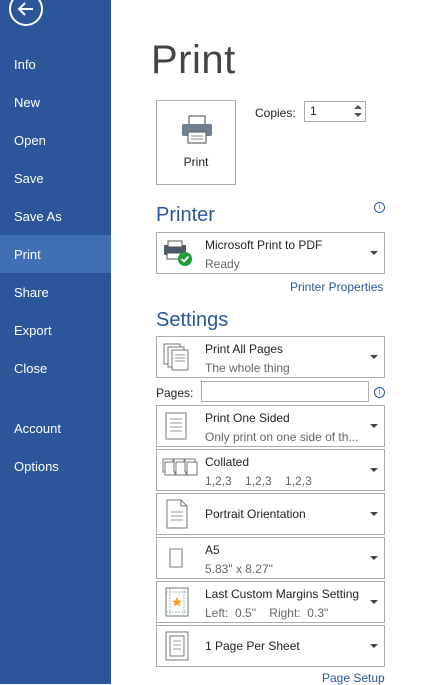  I want to click on printer-icon, so click(197, 129).